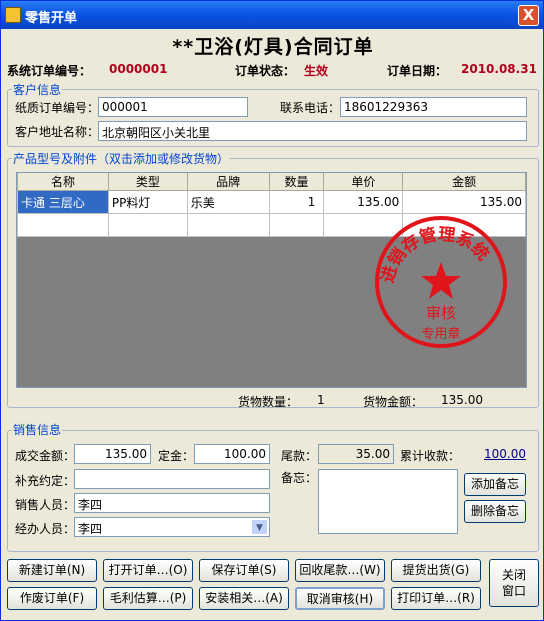 This screenshot has height=621, width=544. Describe the element at coordinates (312, 131) in the screenshot. I see `address-input: 北京朝阳区小关北里` at that location.